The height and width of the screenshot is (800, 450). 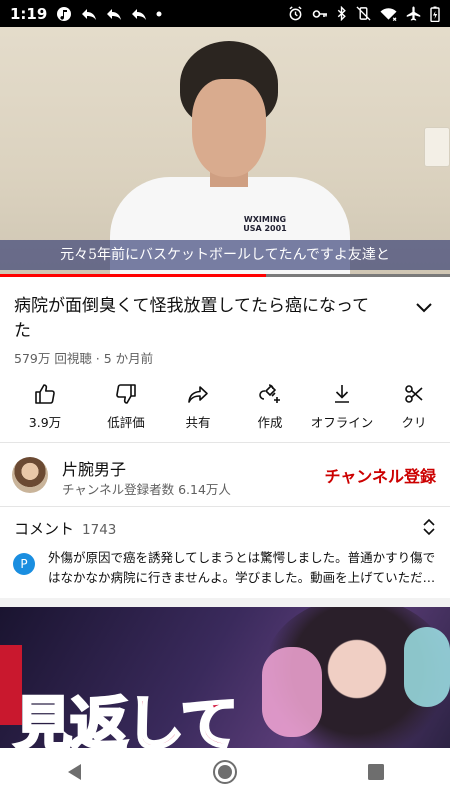 What do you see at coordinates (414, 422) in the screenshot?
I see `clip-label: クリ` at bounding box center [414, 422].